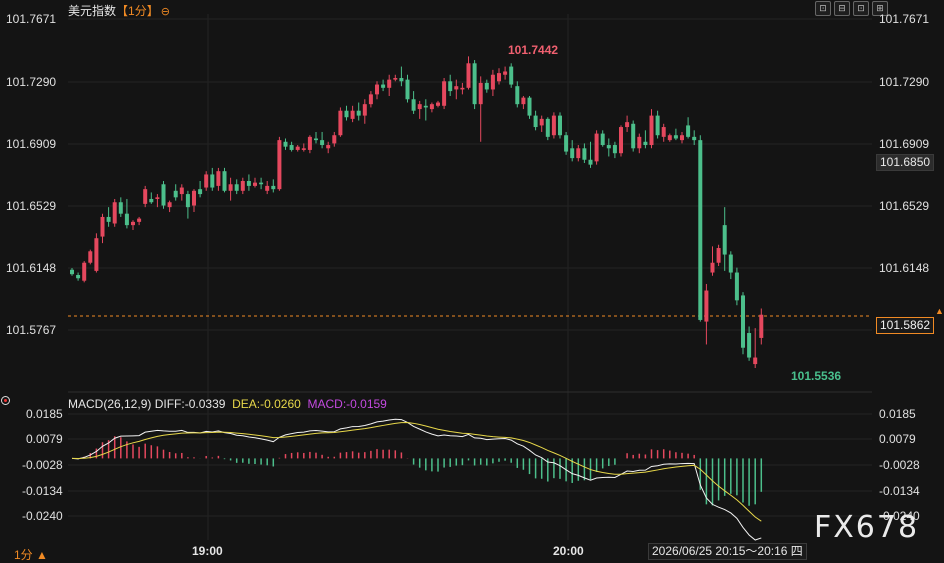 This screenshot has height=563, width=944. What do you see at coordinates (31, 19) in the screenshot?
I see `y-tick-left: 101.7671` at bounding box center [31, 19].